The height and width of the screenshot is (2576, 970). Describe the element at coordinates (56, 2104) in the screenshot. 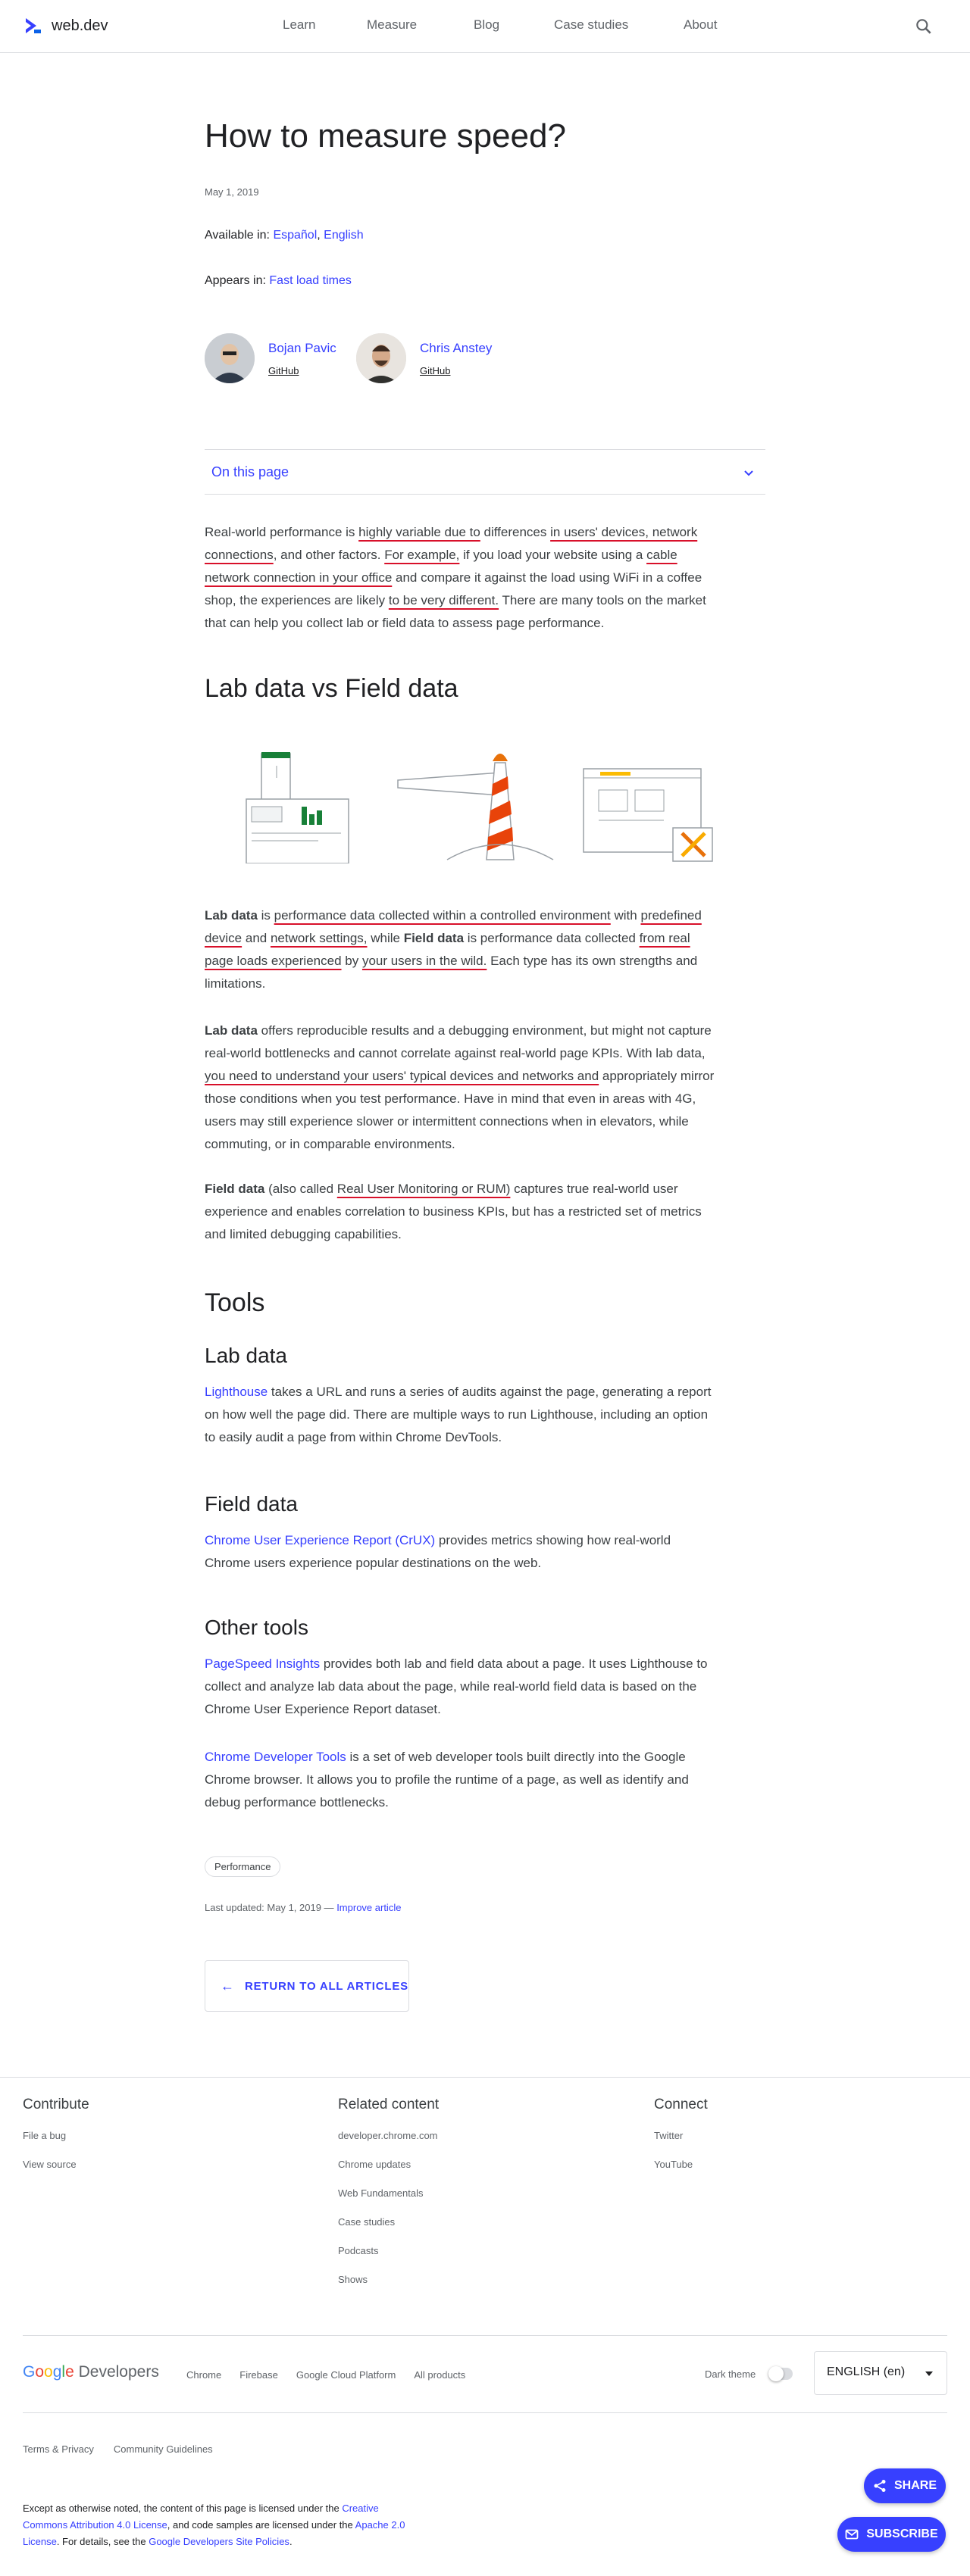

I see `footer-col-title: Contribute` at that location.